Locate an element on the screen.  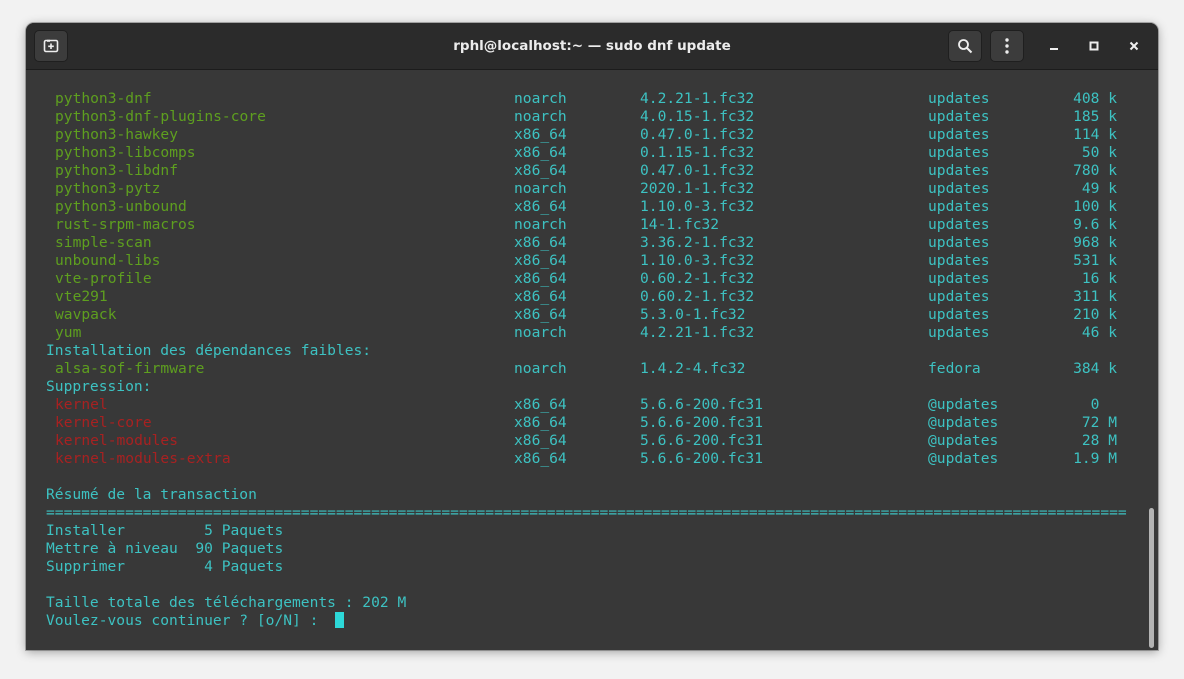
package-name: vte-profile is located at coordinates (103, 278).